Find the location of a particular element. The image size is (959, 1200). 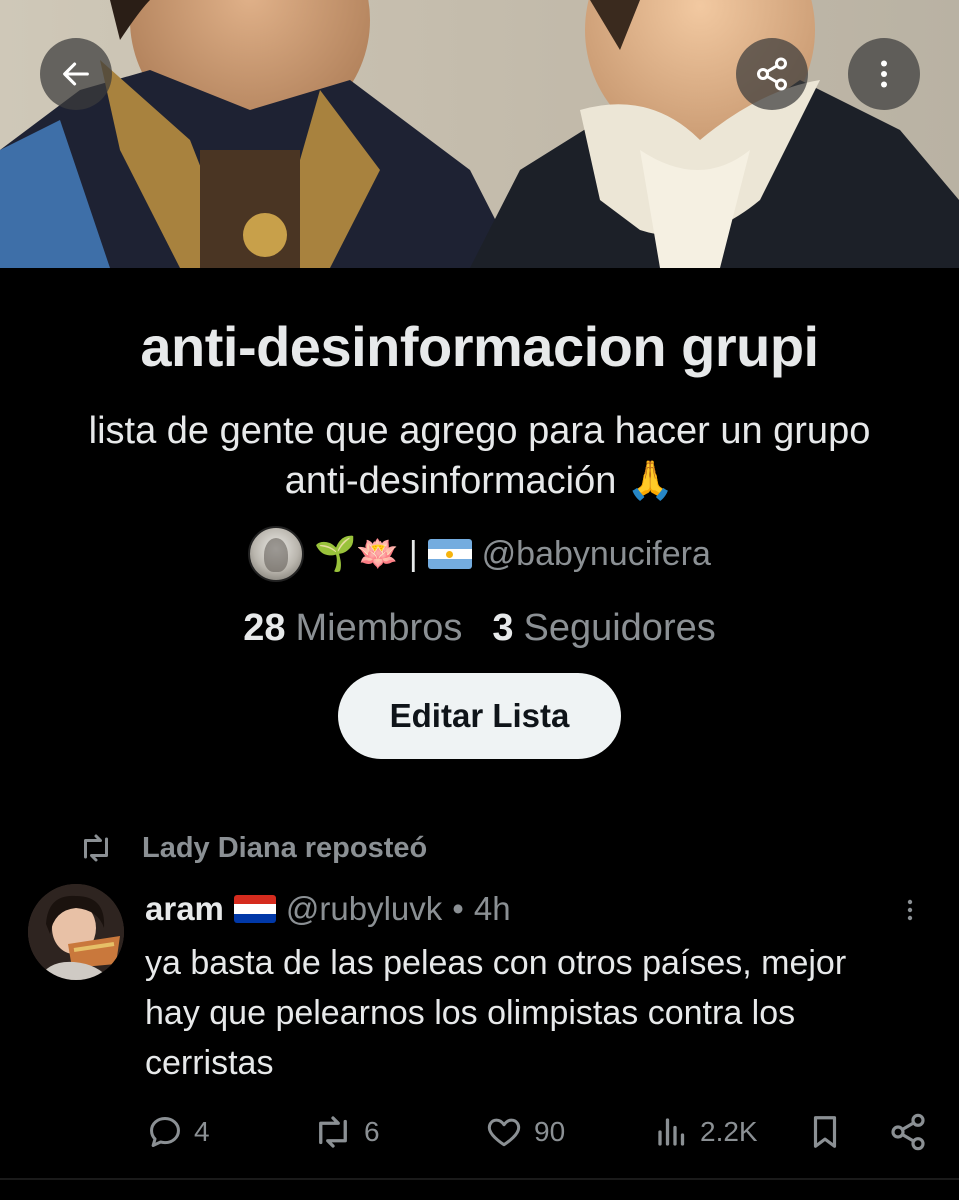

members-label: Miembros is located at coordinates (379, 627).